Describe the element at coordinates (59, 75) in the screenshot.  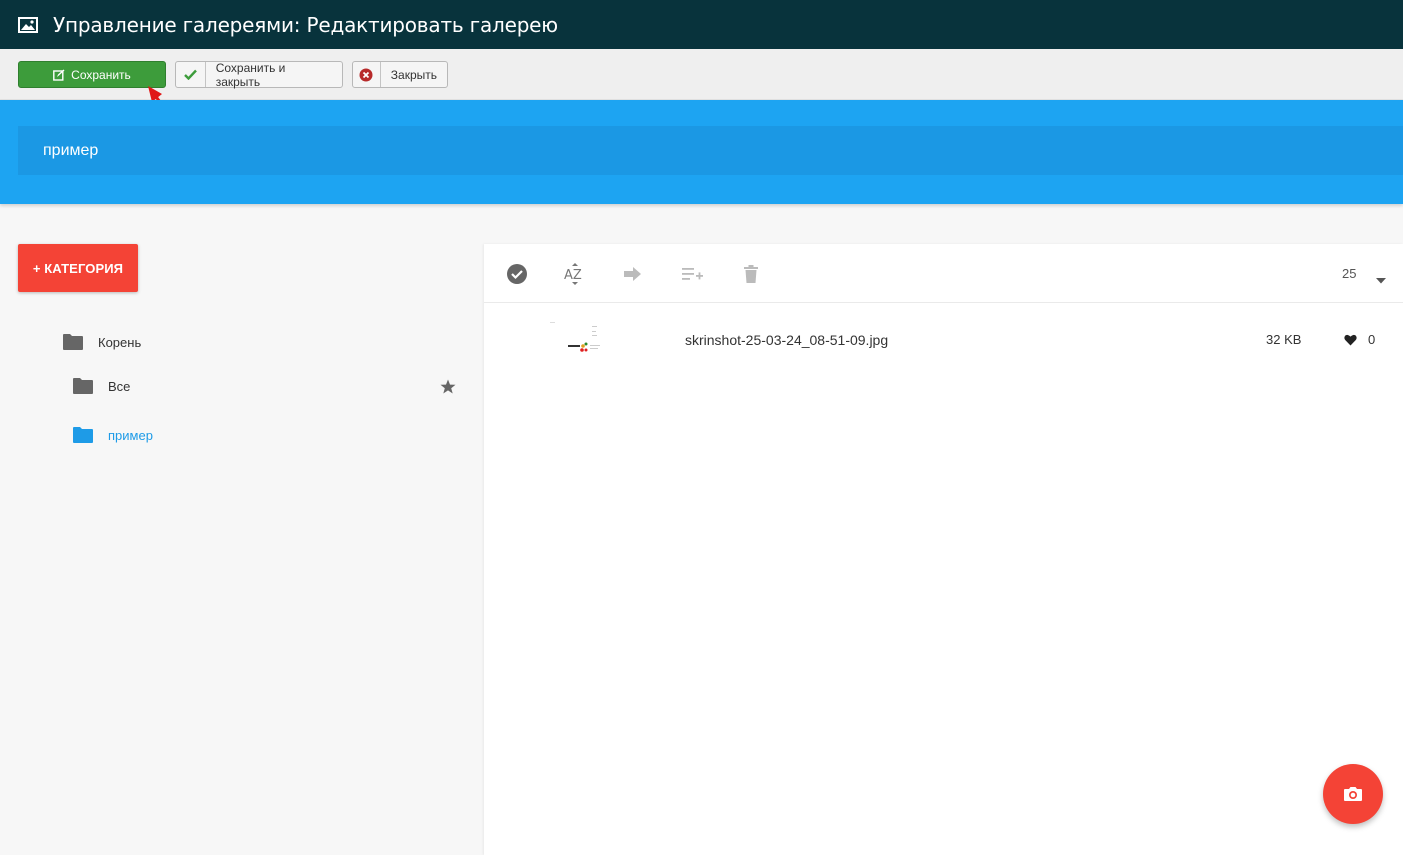
I see `edit-icon` at that location.